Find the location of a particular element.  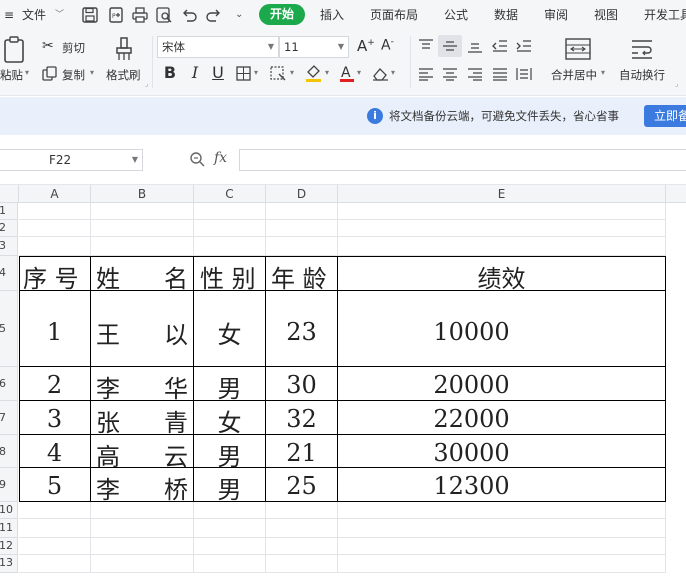

tab-review: 审阅 is located at coordinates (556, 15).